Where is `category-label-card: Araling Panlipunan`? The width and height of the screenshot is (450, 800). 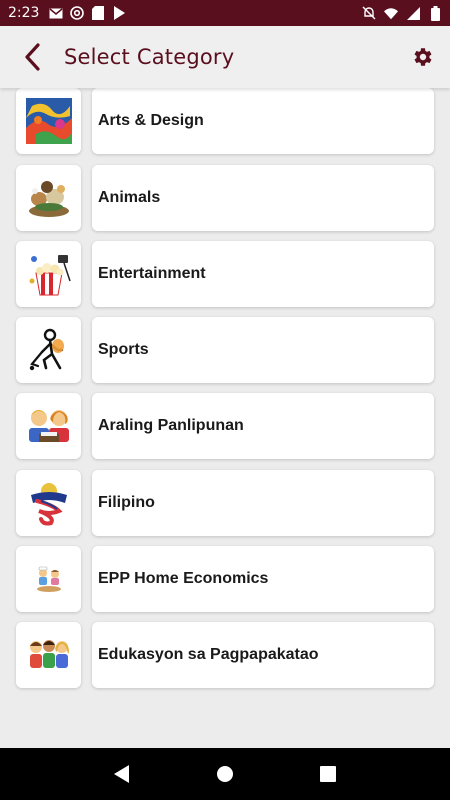
category-label-card: Araling Panlipunan is located at coordinates (263, 426).